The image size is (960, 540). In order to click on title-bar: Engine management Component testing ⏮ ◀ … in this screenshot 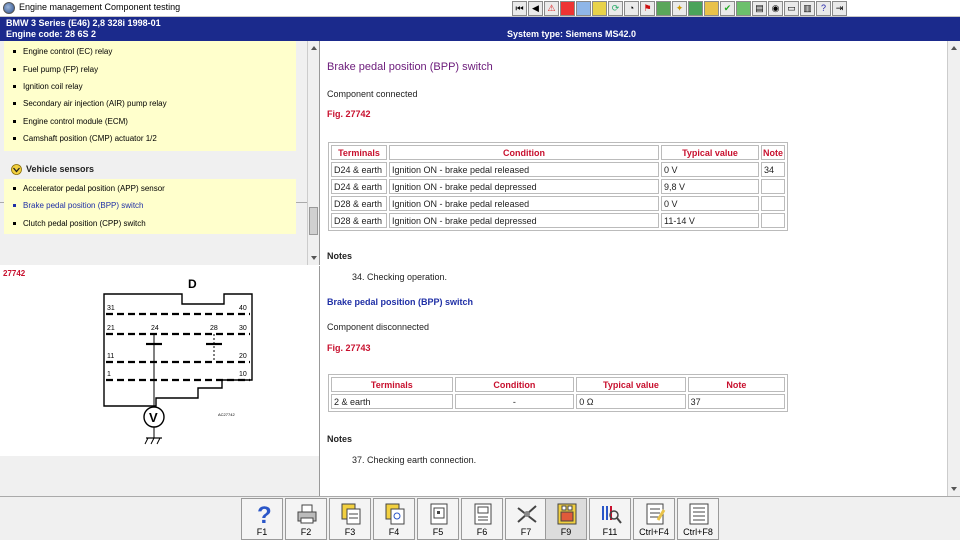, I will do `click(480, 8)`.